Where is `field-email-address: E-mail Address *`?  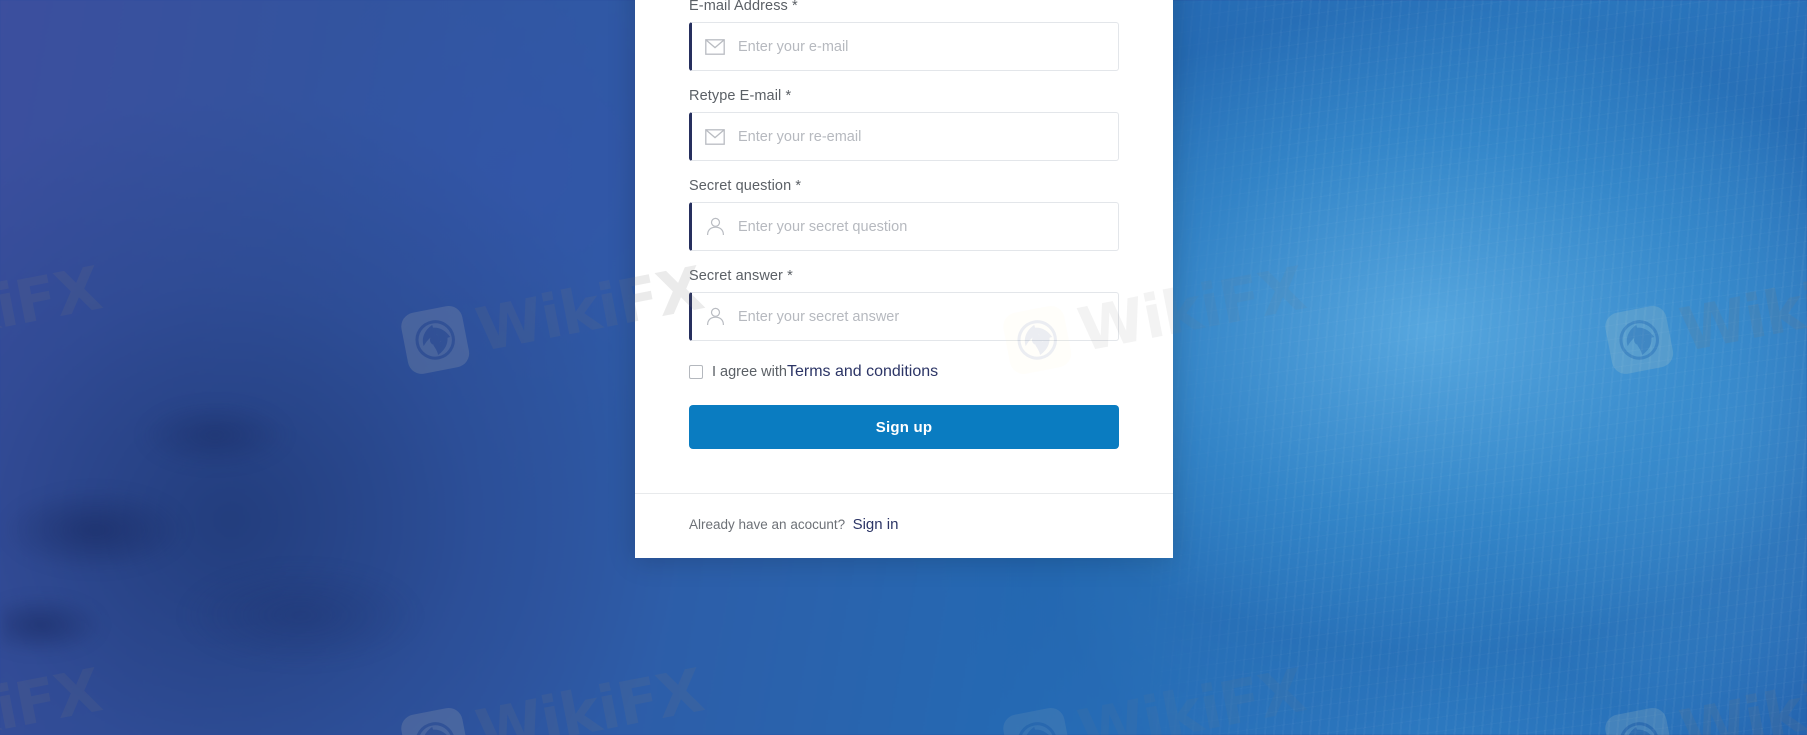 field-email-address: E-mail Address * is located at coordinates (904, 35).